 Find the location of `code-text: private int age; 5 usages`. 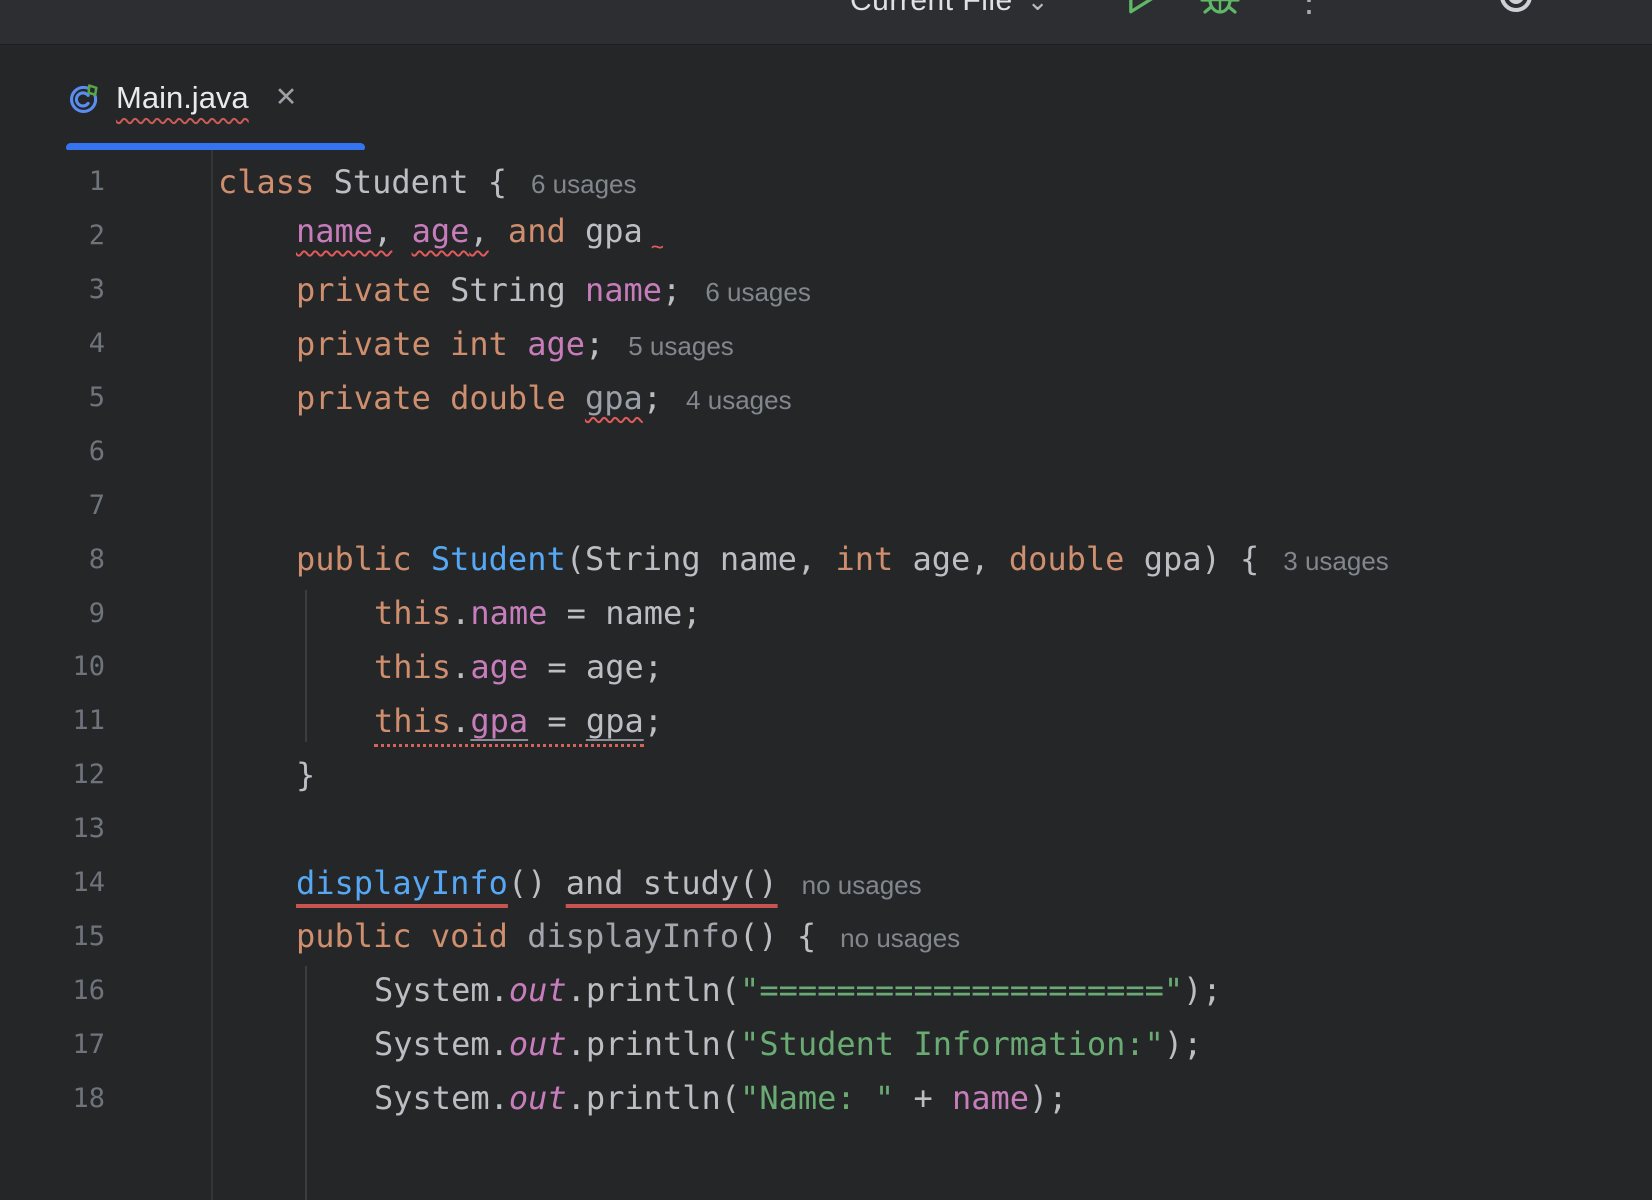

code-text: private int age; 5 usages is located at coordinates (476, 344).